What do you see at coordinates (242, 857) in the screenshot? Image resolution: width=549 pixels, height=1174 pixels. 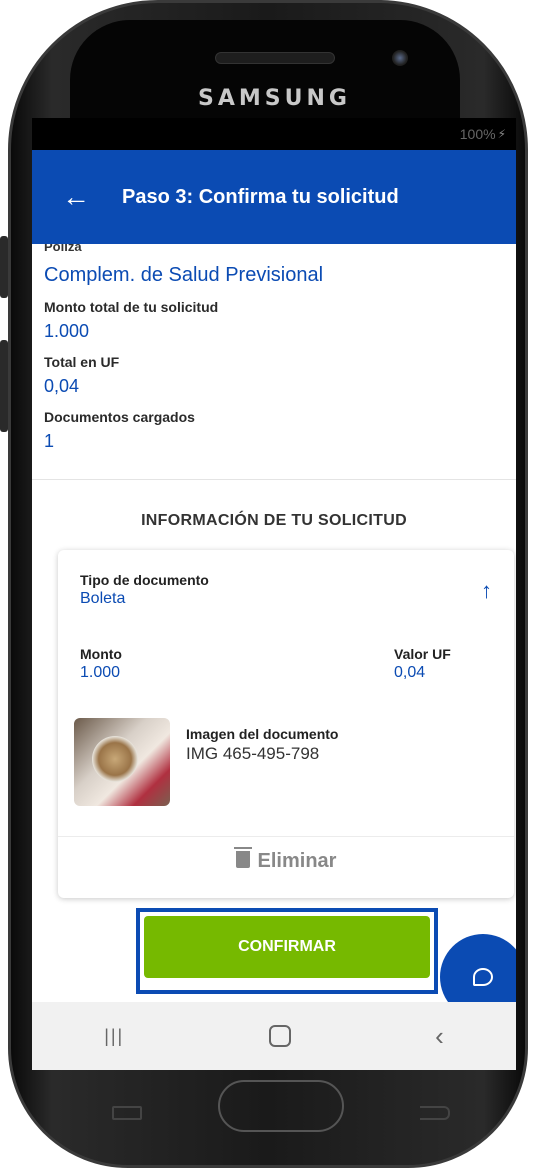 I see `trash-icon` at bounding box center [242, 857].